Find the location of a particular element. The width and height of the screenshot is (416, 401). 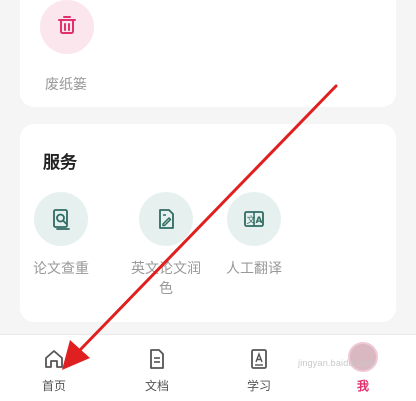

book-icon is located at coordinates (259, 359).